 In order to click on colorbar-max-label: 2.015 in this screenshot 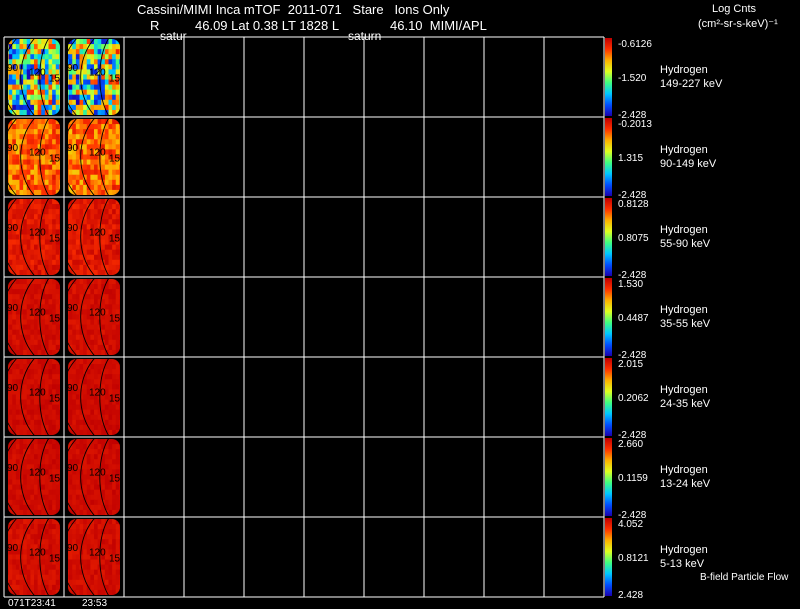, I will do `click(630, 364)`.